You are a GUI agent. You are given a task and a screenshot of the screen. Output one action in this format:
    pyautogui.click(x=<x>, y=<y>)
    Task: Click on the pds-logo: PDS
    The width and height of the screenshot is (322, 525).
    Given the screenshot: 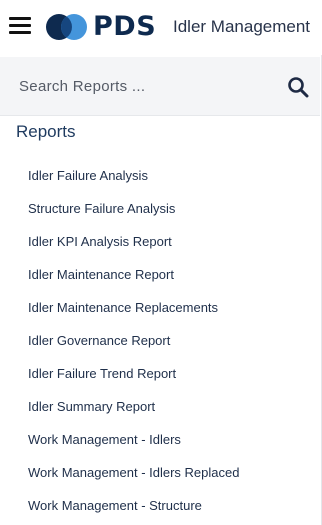 What is the action you would take?
    pyautogui.click(x=104, y=27)
    